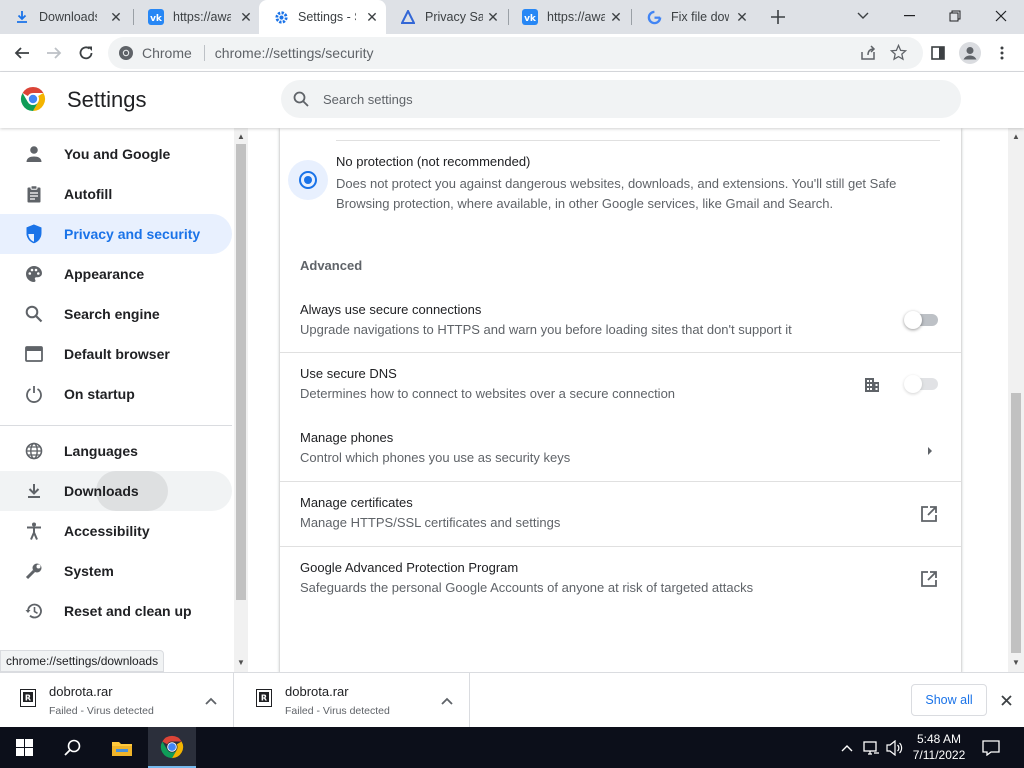 The width and height of the screenshot is (1024, 768). I want to click on sidebar-item-on-startup: On startup, so click(116, 394).